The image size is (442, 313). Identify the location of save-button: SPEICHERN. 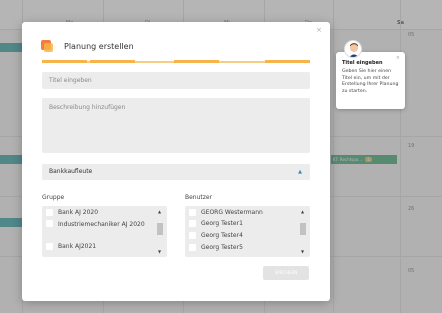
(286, 273).